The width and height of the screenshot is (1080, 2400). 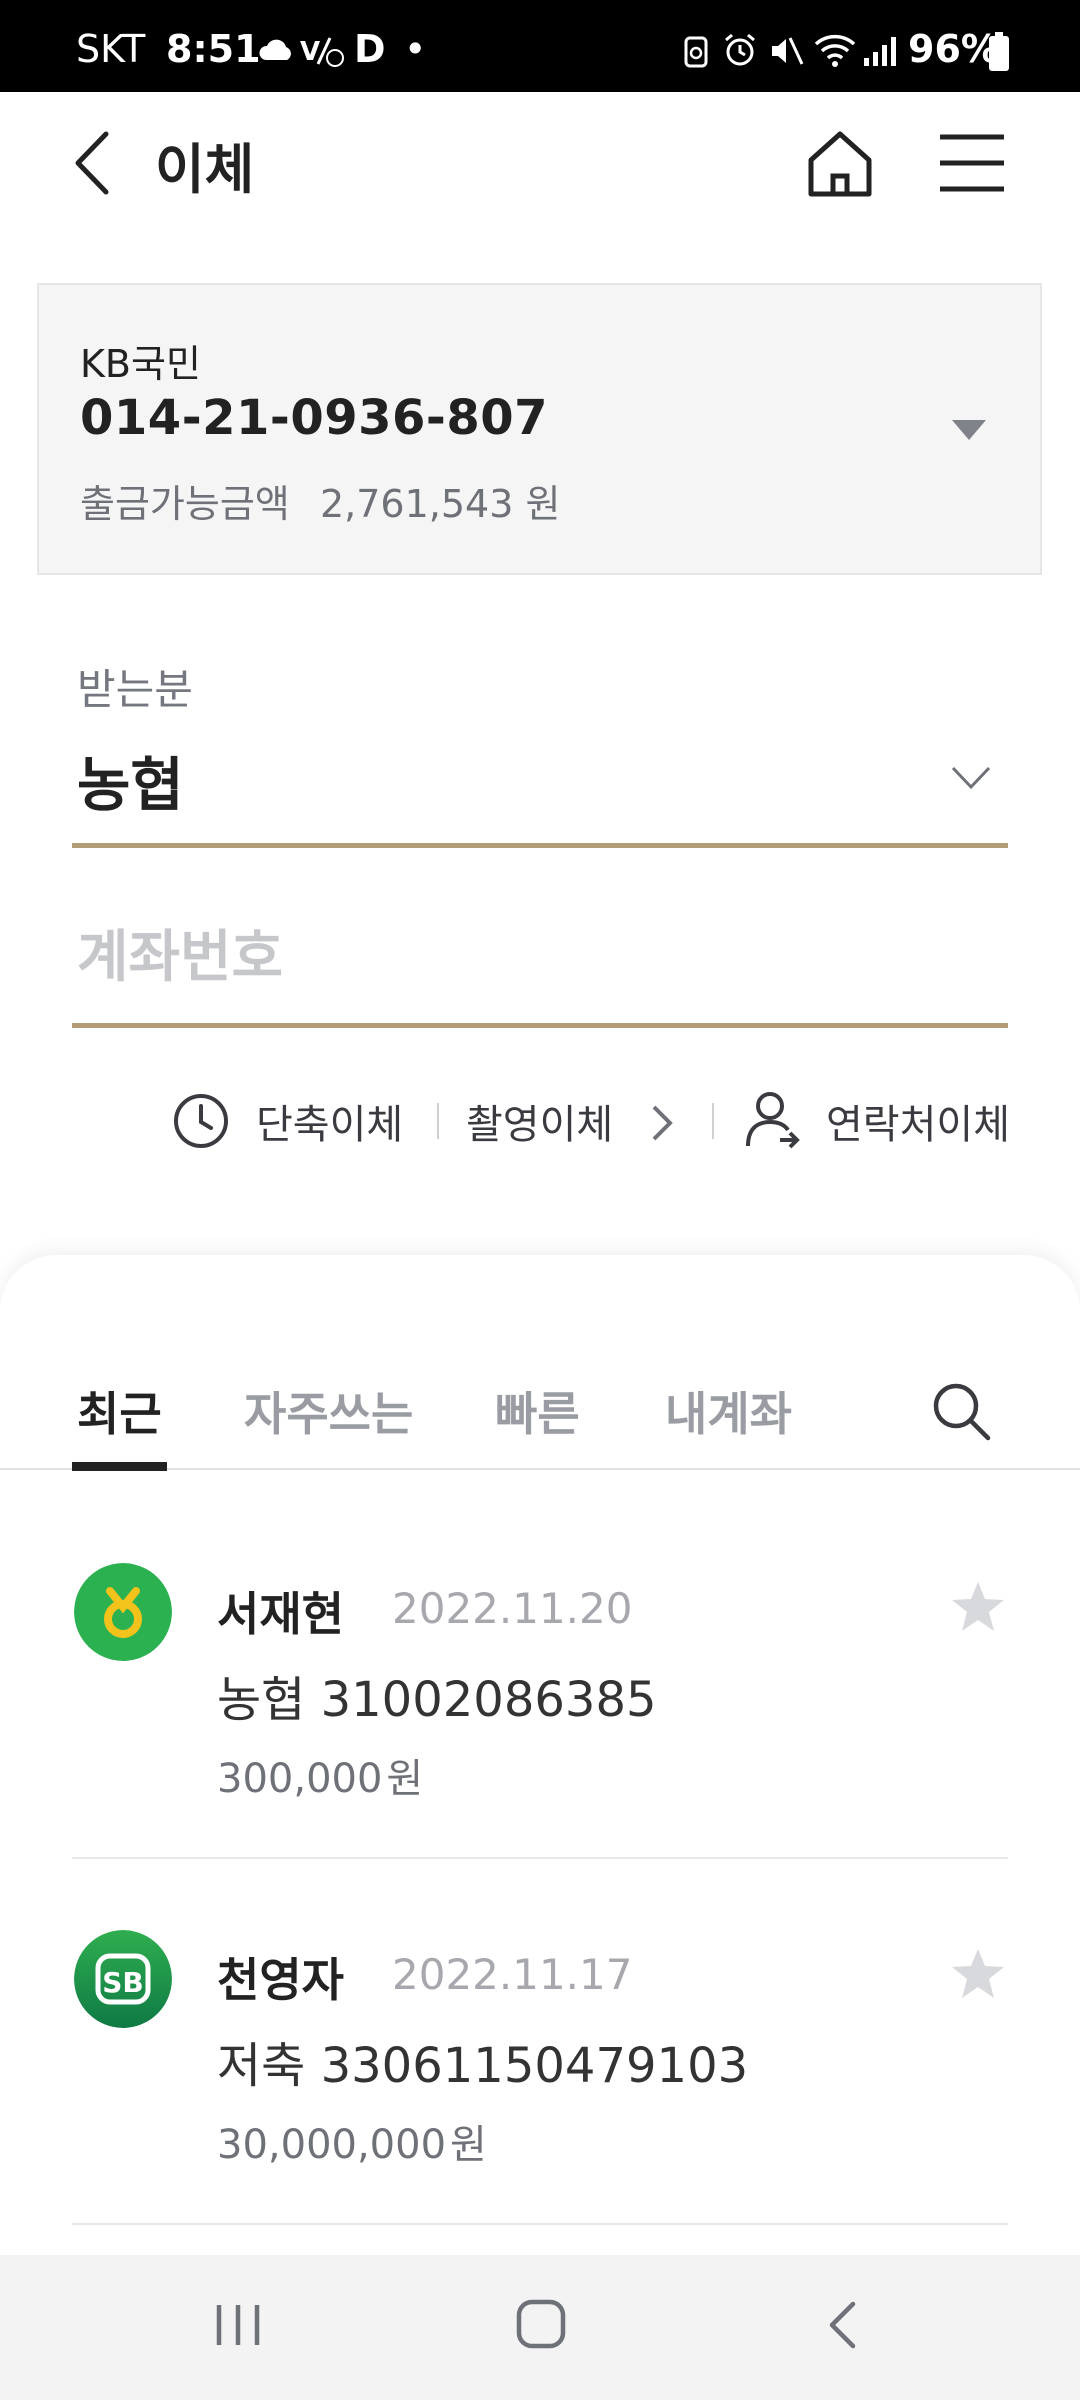 What do you see at coordinates (512, 1608) in the screenshot?
I see `transfer-date: 2022.11.20` at bounding box center [512, 1608].